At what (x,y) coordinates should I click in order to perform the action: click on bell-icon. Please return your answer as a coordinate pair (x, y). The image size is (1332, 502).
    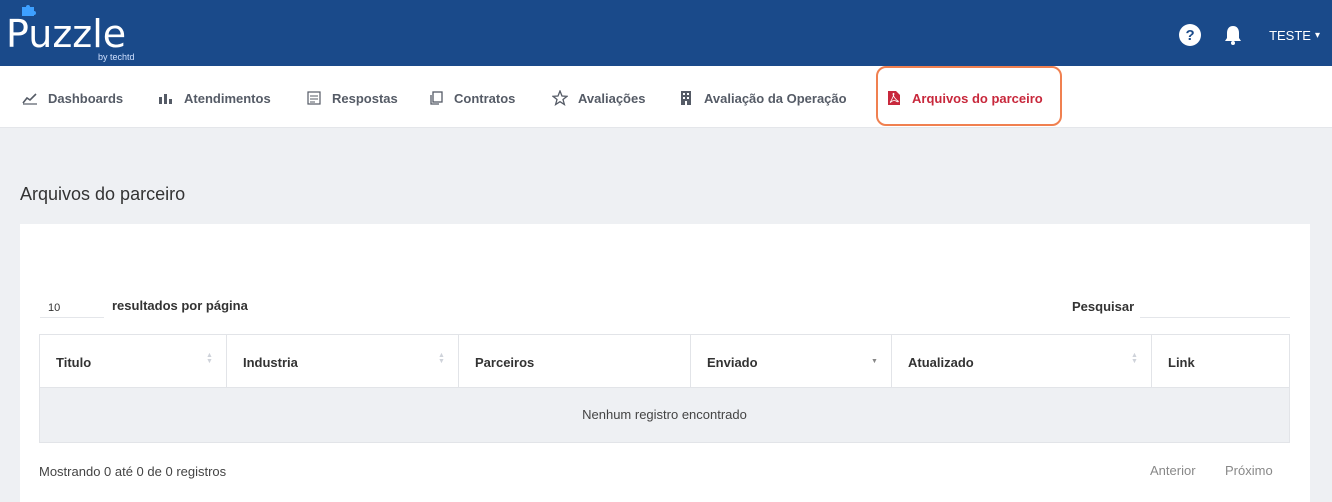
    Looking at the image, I should click on (1233, 35).